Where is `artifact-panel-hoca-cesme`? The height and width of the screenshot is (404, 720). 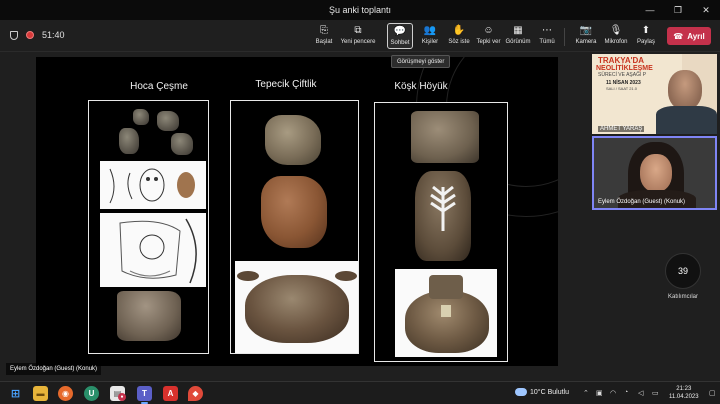 artifact-panel-hoca-cesme is located at coordinates (148, 227).